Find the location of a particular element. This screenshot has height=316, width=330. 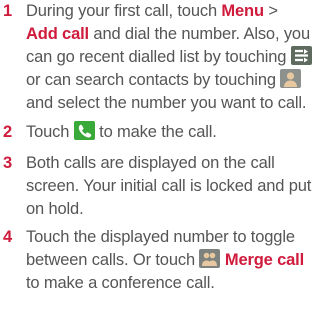

contact-icon is located at coordinates (291, 78).